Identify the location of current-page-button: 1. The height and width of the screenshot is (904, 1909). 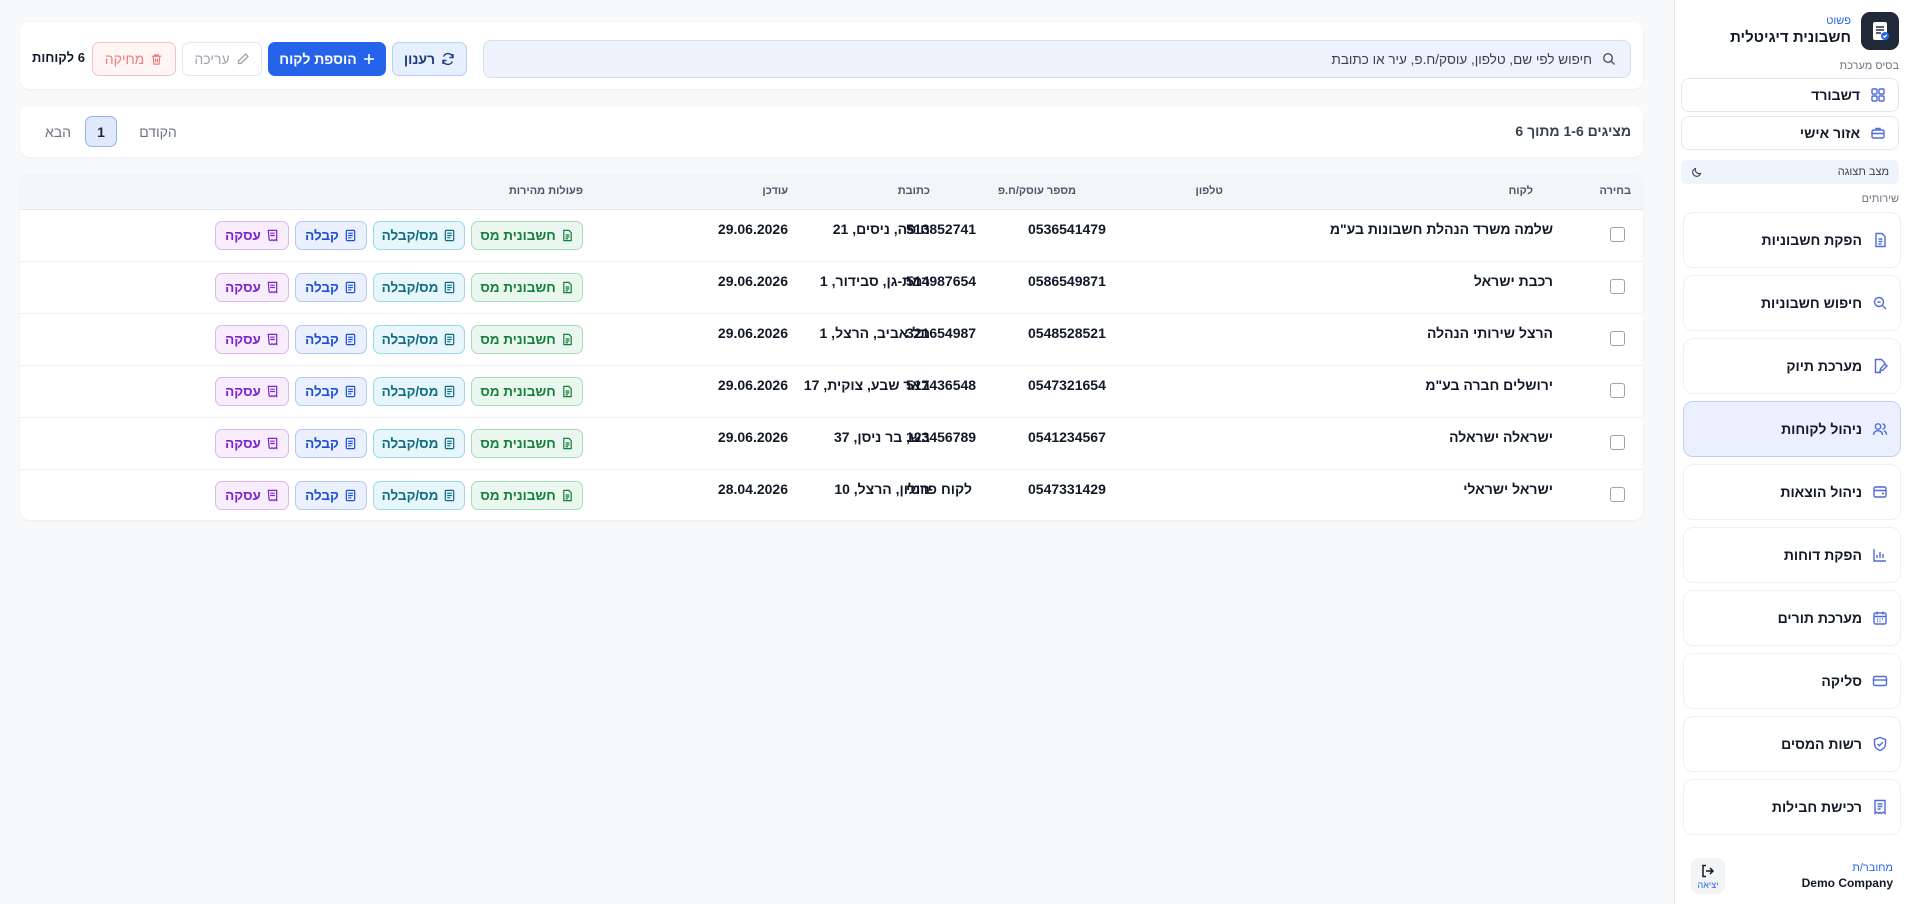
(101, 131).